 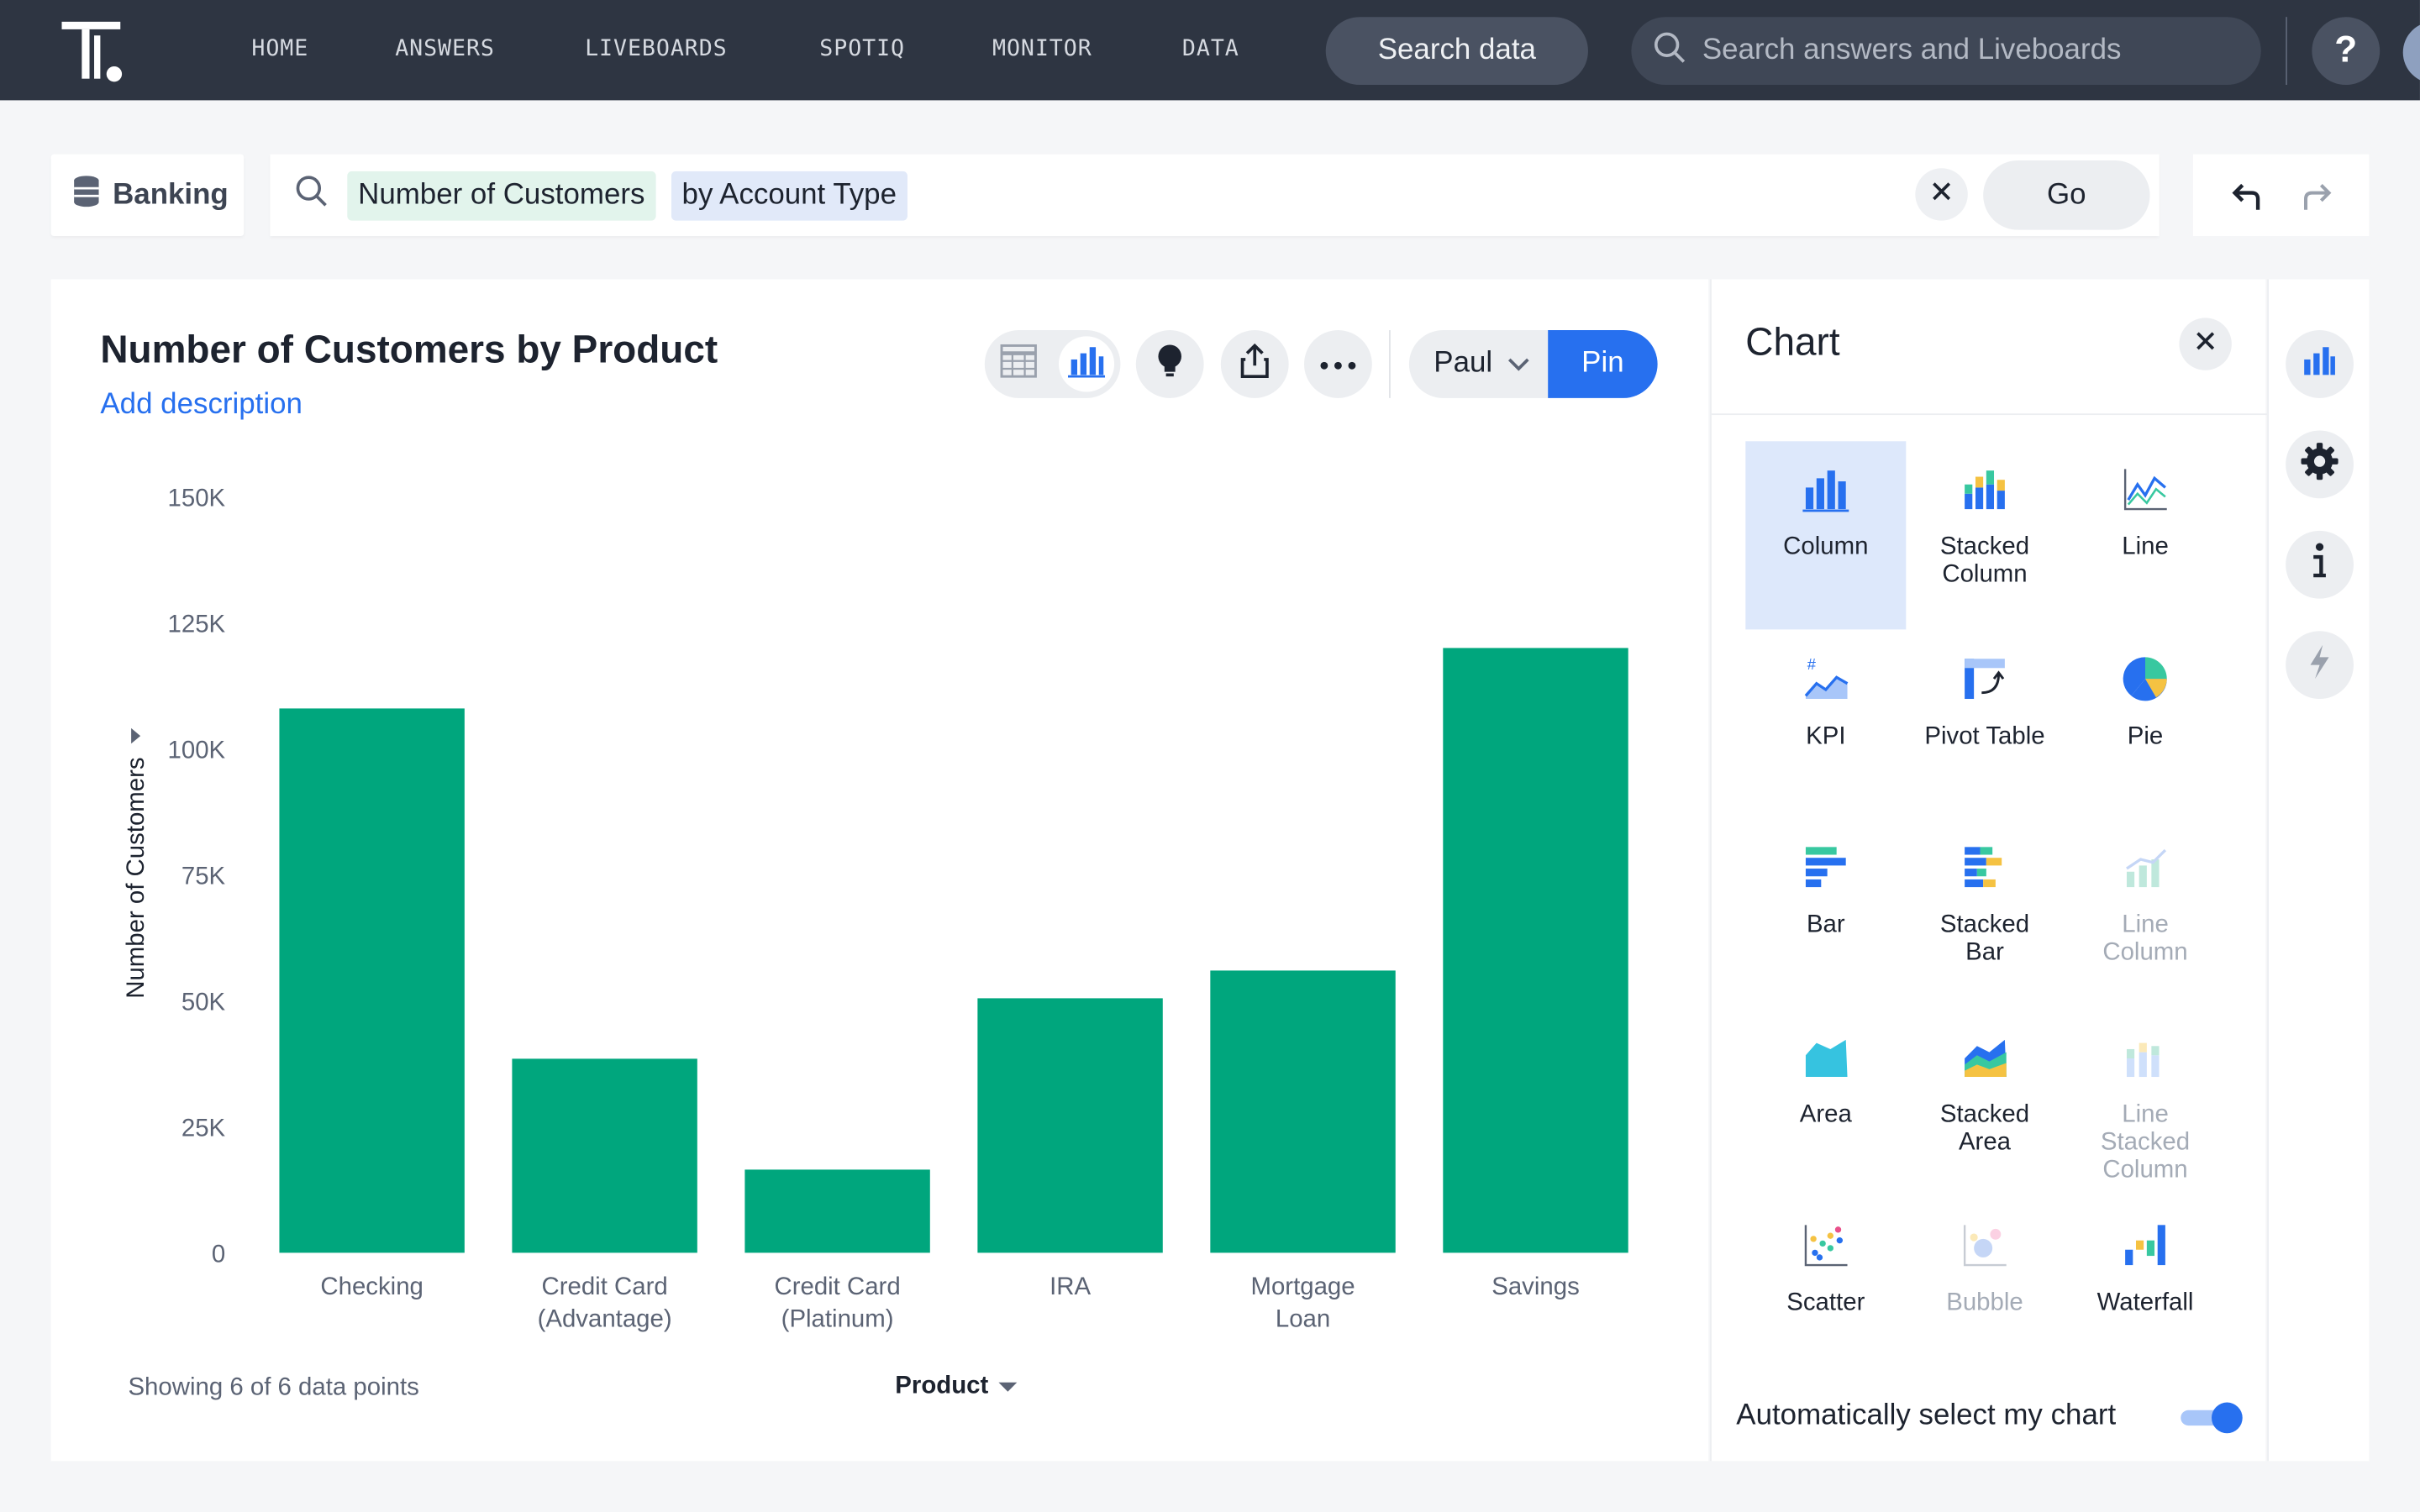 What do you see at coordinates (197, 624) in the screenshot?
I see `y-tick-label: 125K` at bounding box center [197, 624].